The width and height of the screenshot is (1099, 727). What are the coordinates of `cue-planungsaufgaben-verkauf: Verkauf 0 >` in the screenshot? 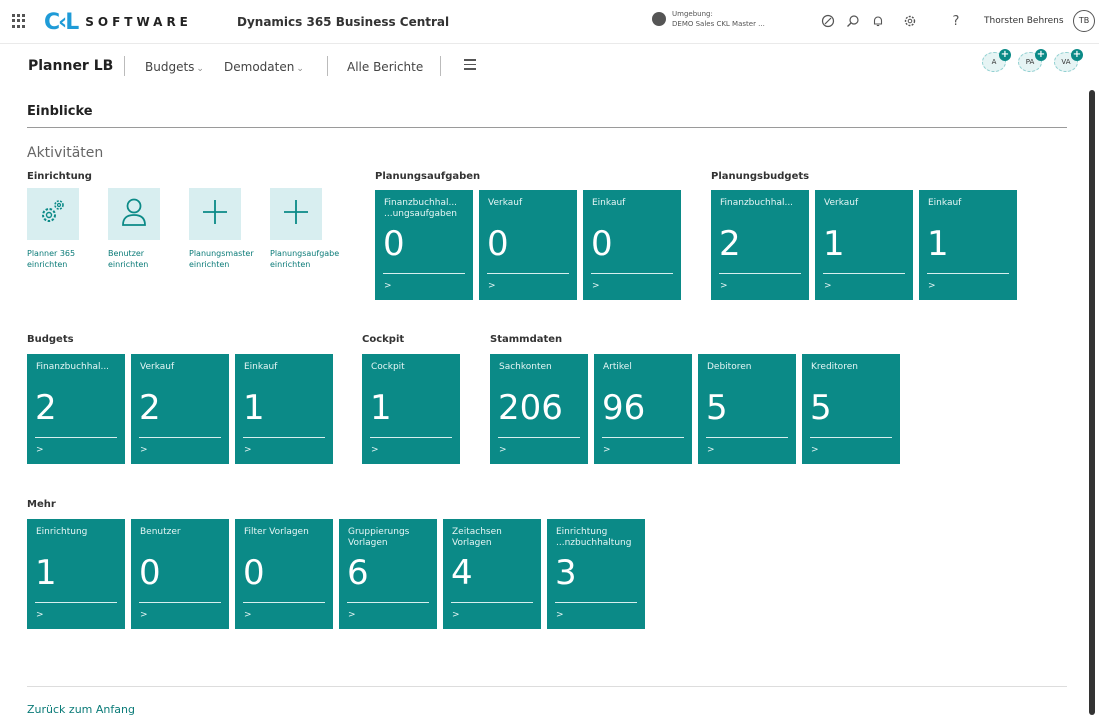 It's located at (528, 245).